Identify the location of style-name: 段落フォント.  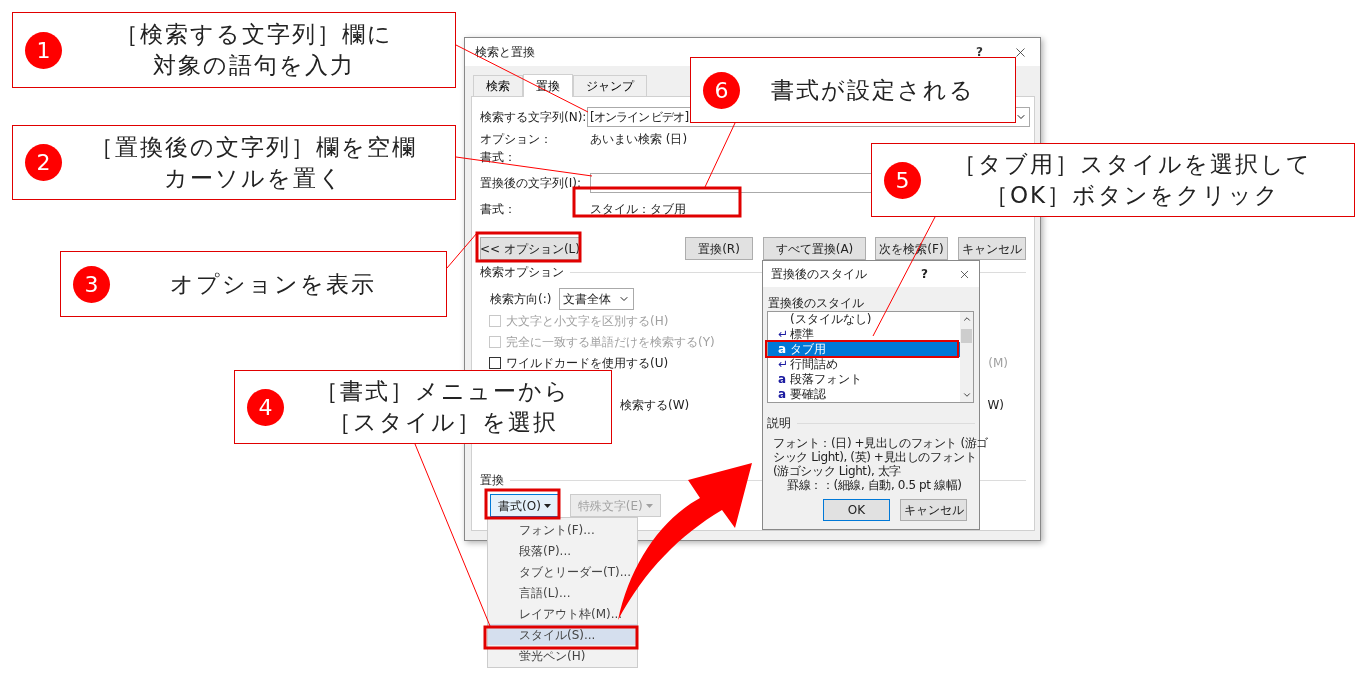
(826, 379).